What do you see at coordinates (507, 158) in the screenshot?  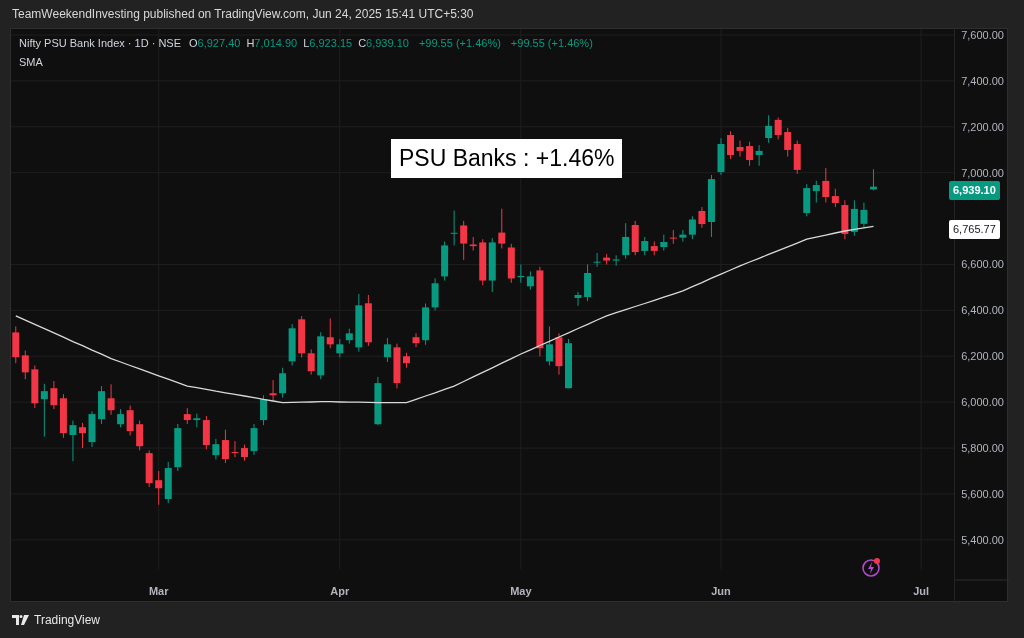 I see `annotation-label: PSU Banks : +1.46%` at bounding box center [507, 158].